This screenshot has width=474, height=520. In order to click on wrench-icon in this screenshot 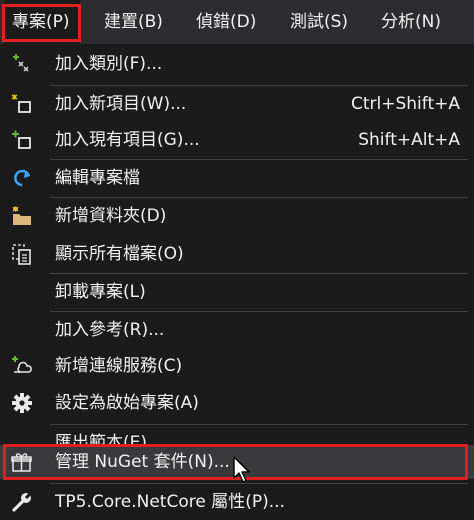, I will do `click(22, 502)`.